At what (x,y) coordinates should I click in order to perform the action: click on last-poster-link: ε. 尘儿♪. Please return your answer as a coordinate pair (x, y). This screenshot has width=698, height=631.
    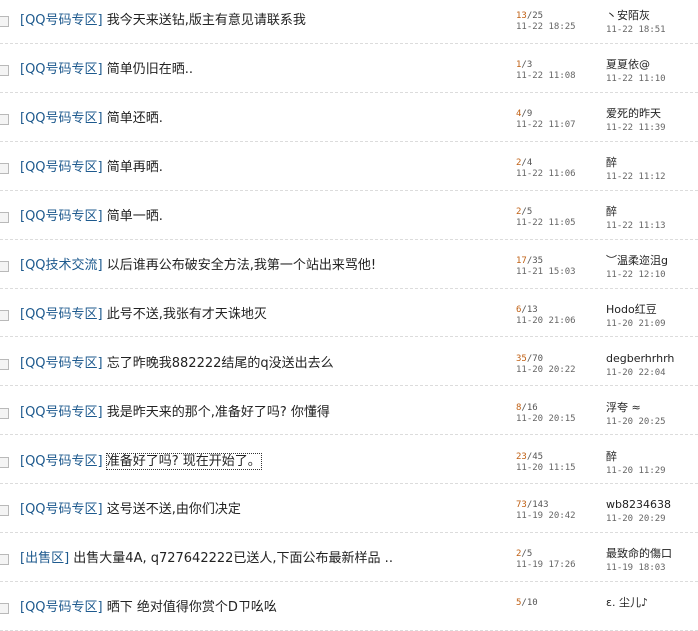
    Looking at the image, I should click on (627, 602).